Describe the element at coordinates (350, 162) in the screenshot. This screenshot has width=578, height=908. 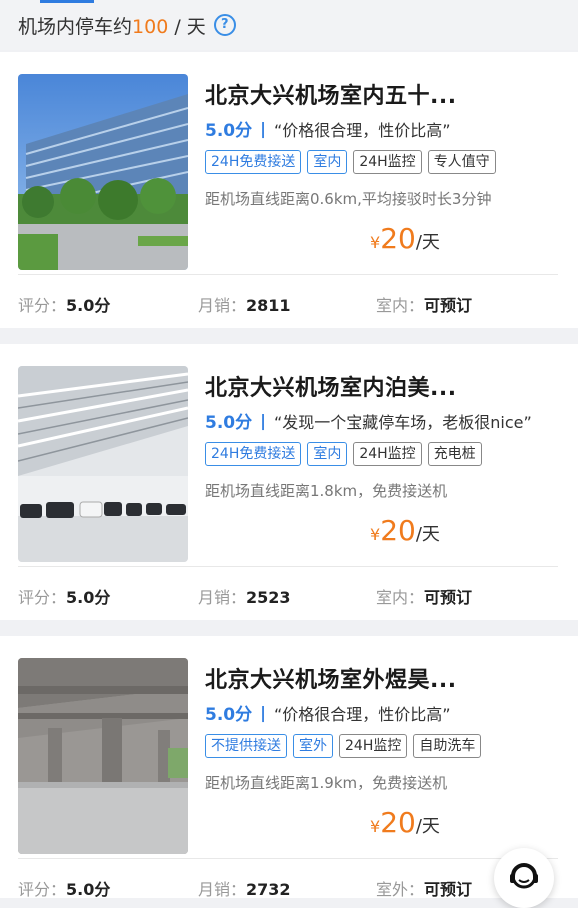
I see `tag-list: 24H免费接送 室内 24H监控 专人值守` at that location.